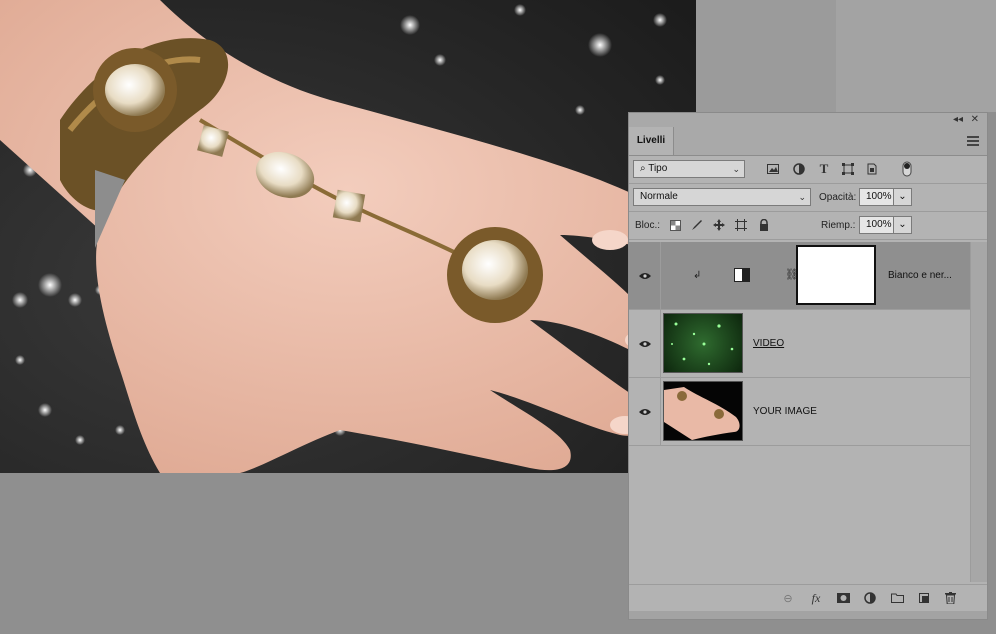 The height and width of the screenshot is (634, 996). Describe the element at coordinates (824, 169) in the screenshot. I see `type-filter-icon: T` at that location.